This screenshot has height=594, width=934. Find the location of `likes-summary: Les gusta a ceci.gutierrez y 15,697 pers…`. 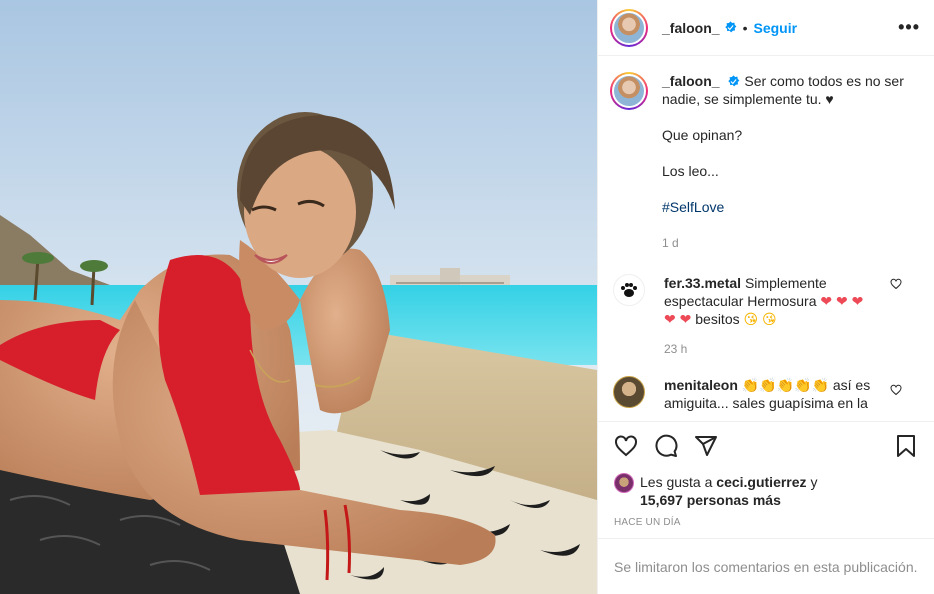

likes-summary: Les gusta a ceci.gutierrez y 15,697 pers… is located at coordinates (766, 489).